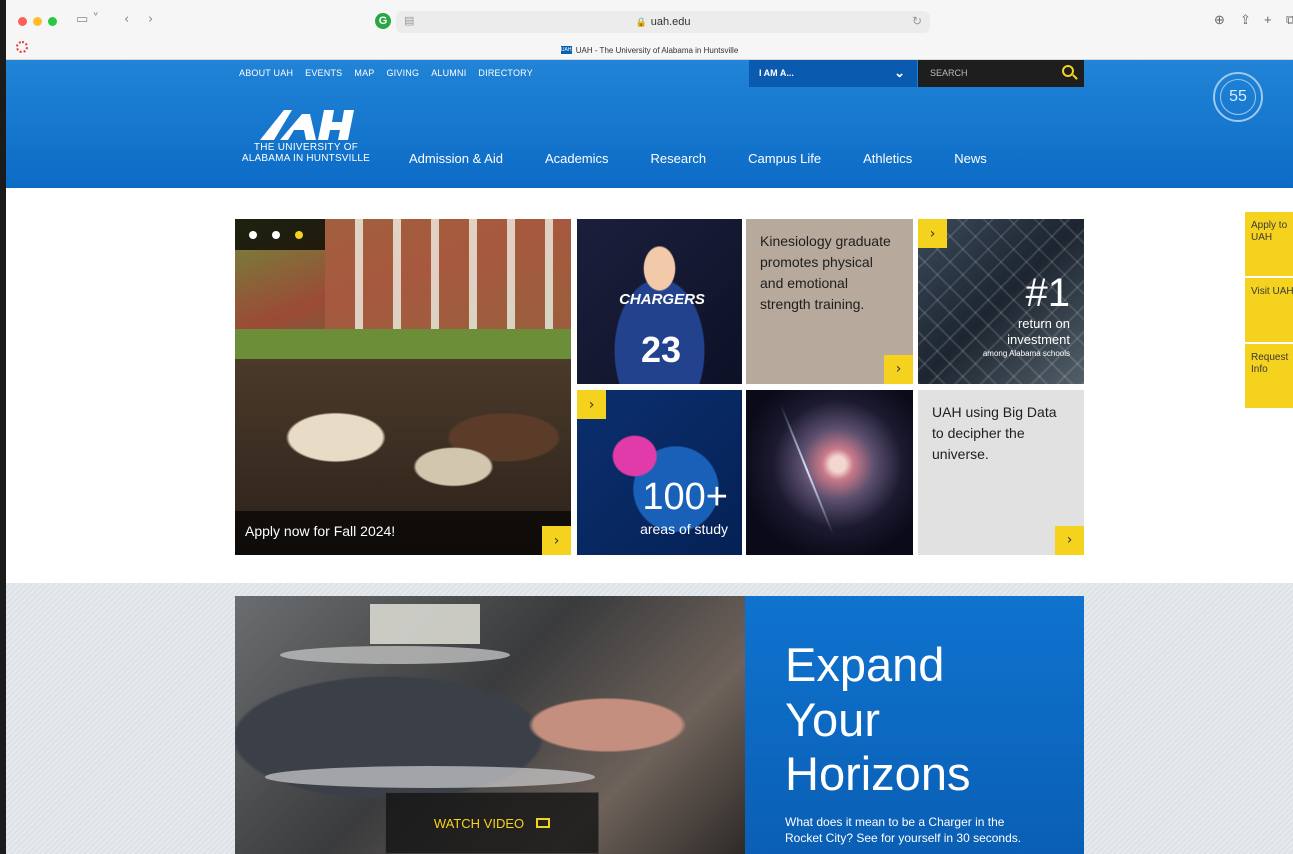 Image resolution: width=1293 pixels, height=854 pixels. I want to click on minimize-window-button, so click(37, 21).